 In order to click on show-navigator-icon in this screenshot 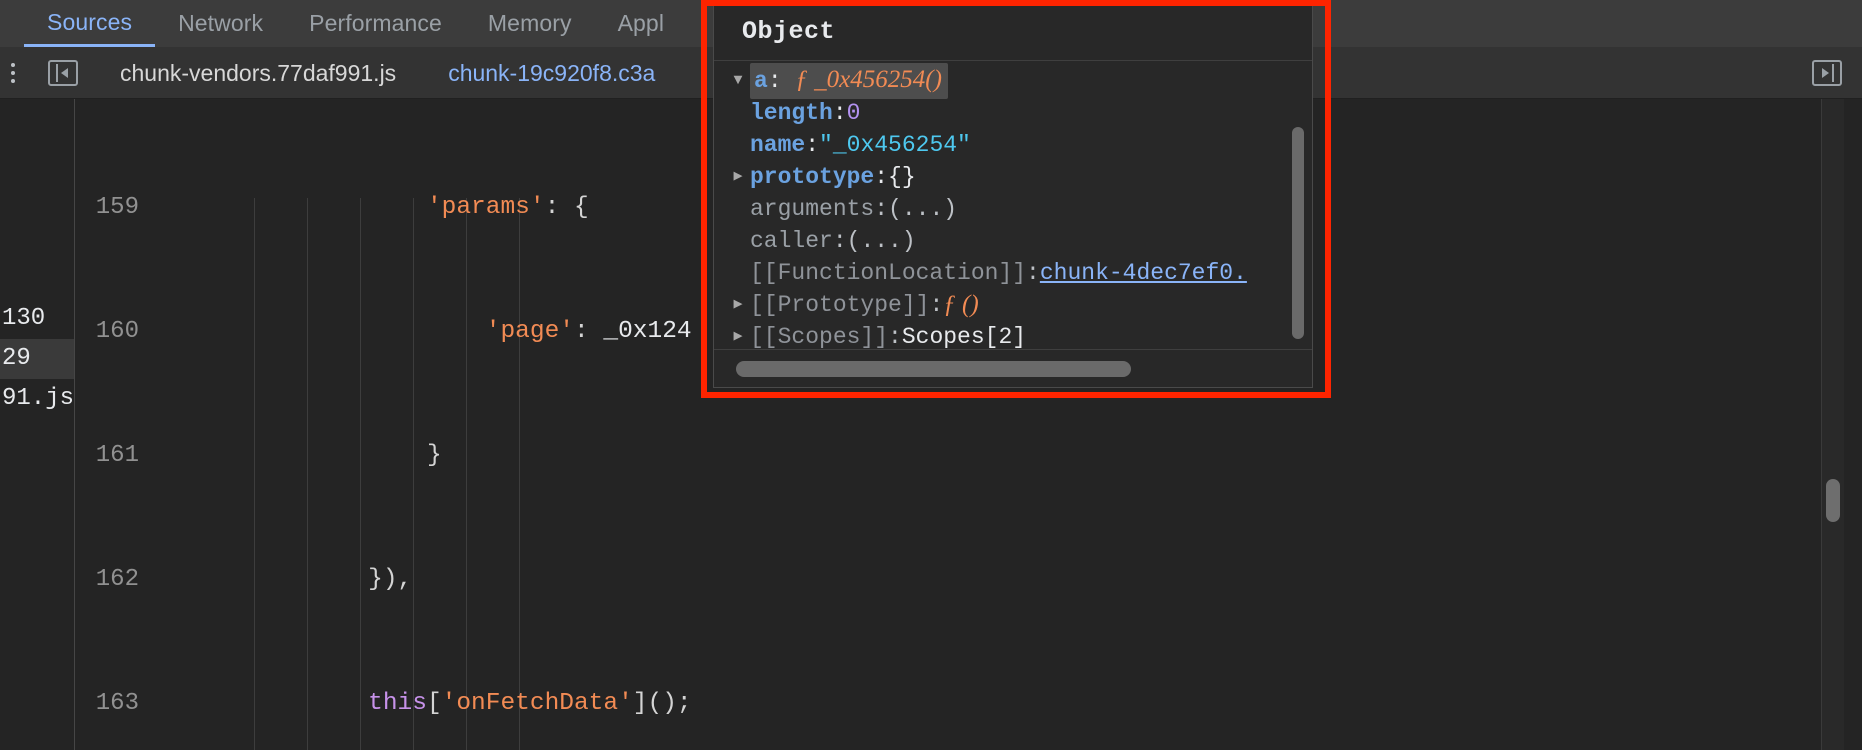, I will do `click(63, 72)`.